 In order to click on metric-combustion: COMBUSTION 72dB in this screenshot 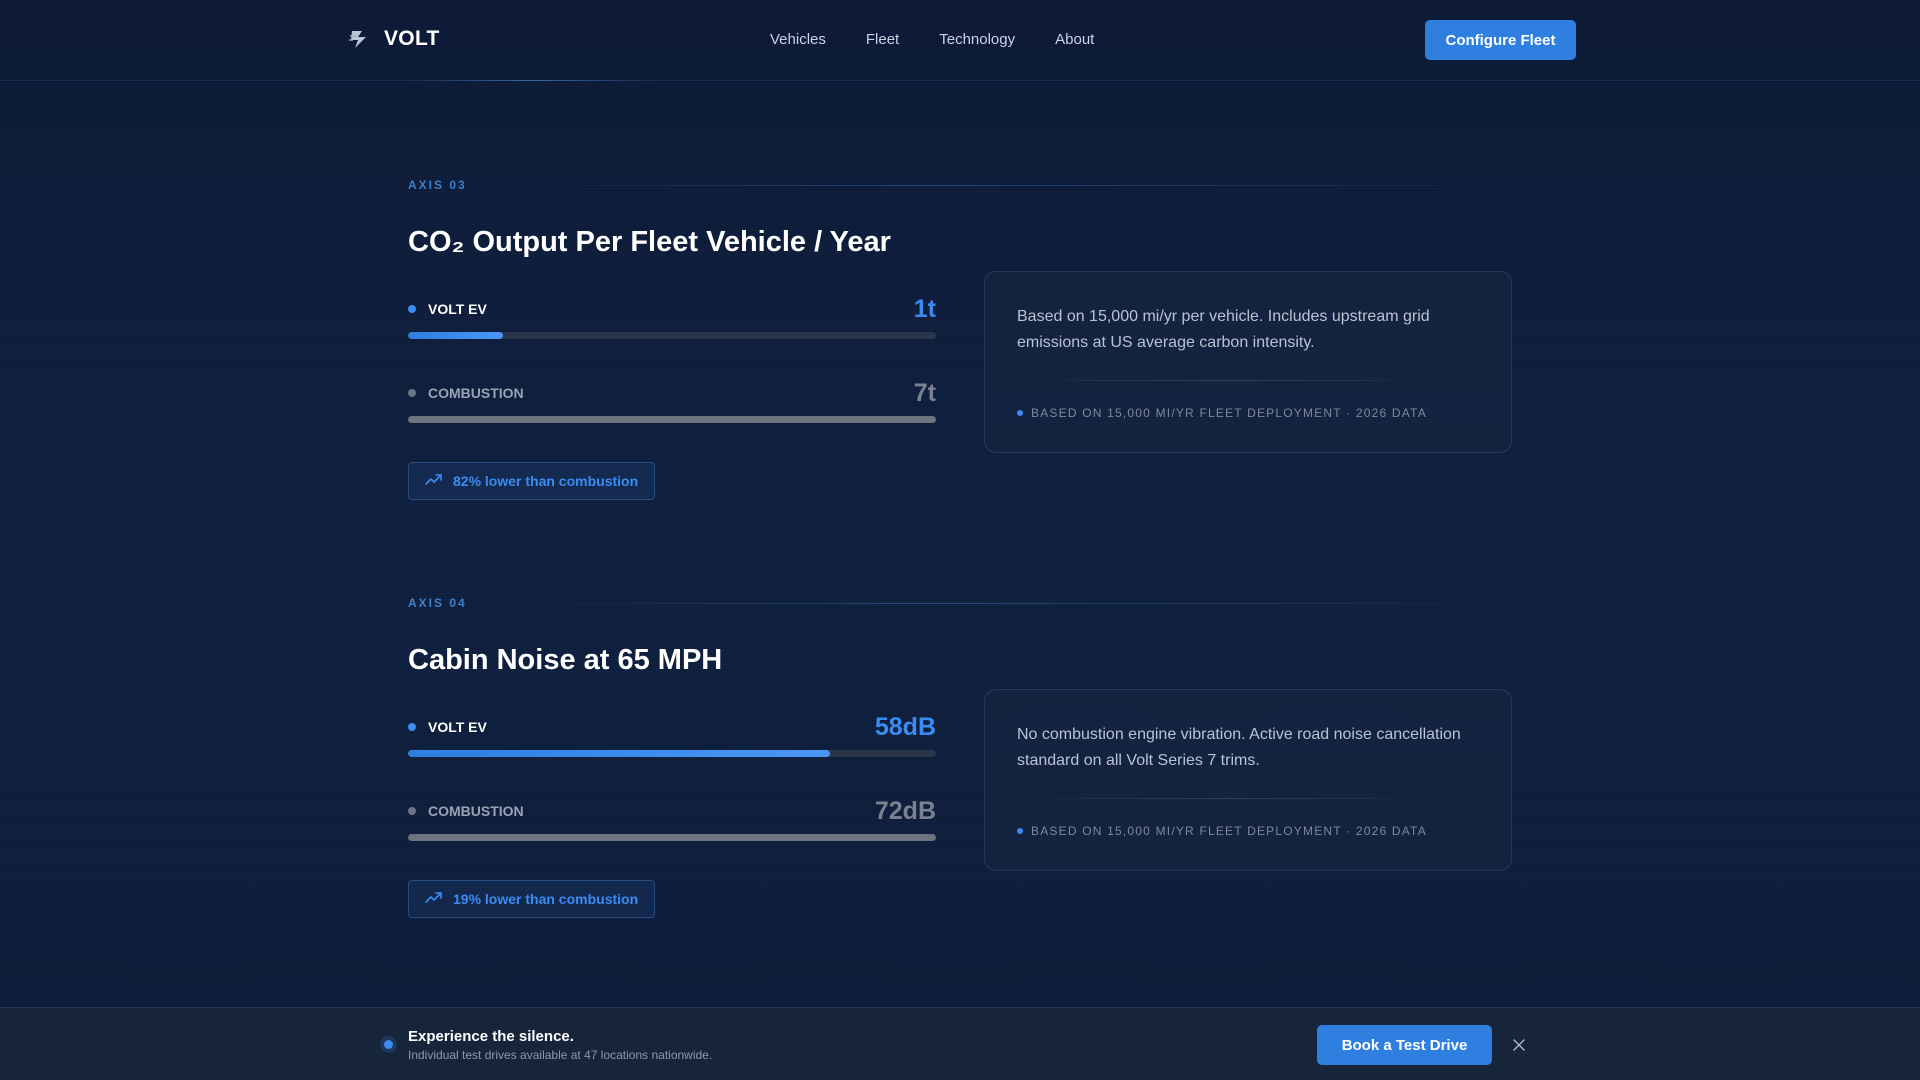, I will do `click(672, 838)`.